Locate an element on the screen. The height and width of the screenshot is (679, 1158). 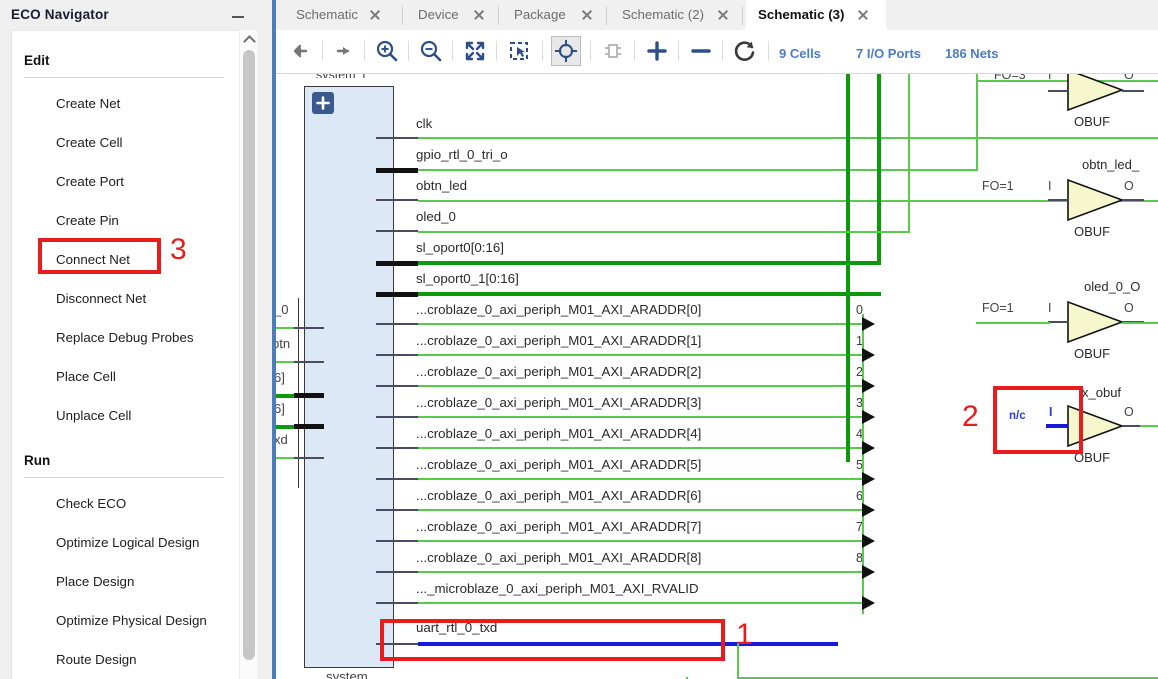
annotation-number-1: 1 is located at coordinates (744, 634).